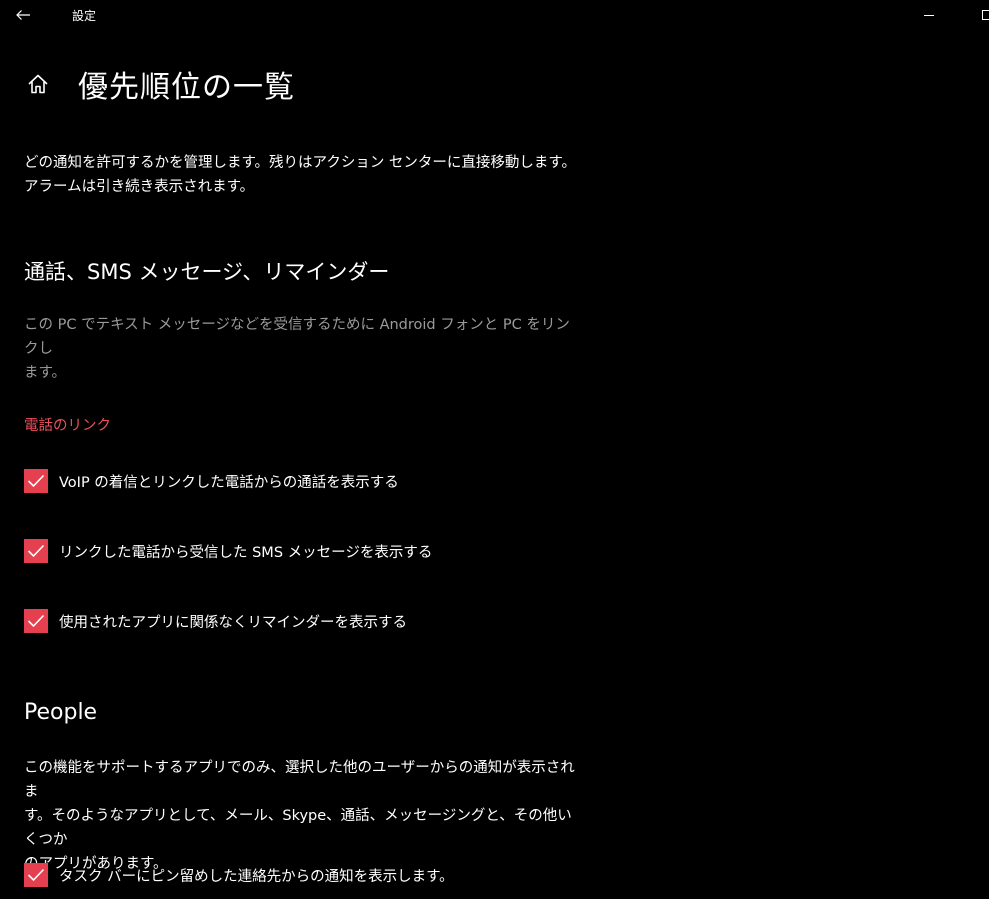 This screenshot has width=989, height=899. What do you see at coordinates (246, 552) in the screenshot?
I see `sms-messages-label: リンクした電話から受信した SMS メッセージを表示する` at bounding box center [246, 552].